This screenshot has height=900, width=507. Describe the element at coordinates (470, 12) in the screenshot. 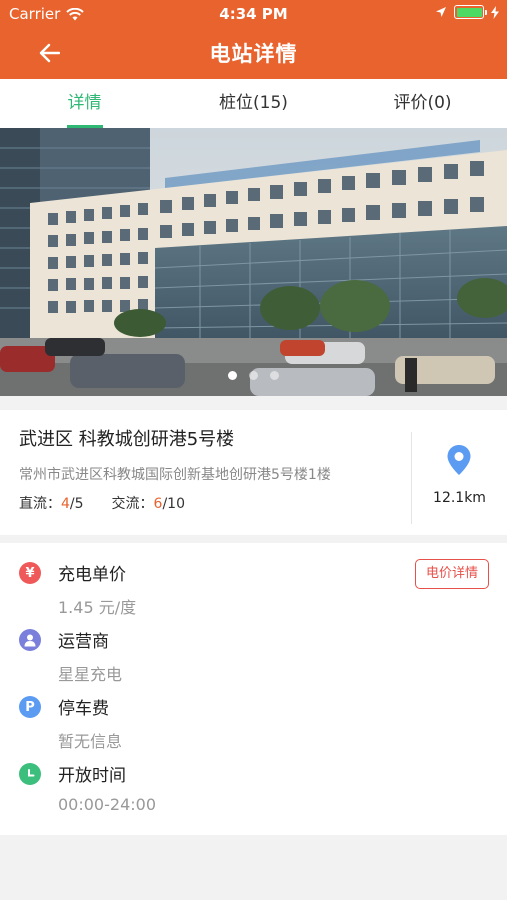

I see `battery-icon` at that location.